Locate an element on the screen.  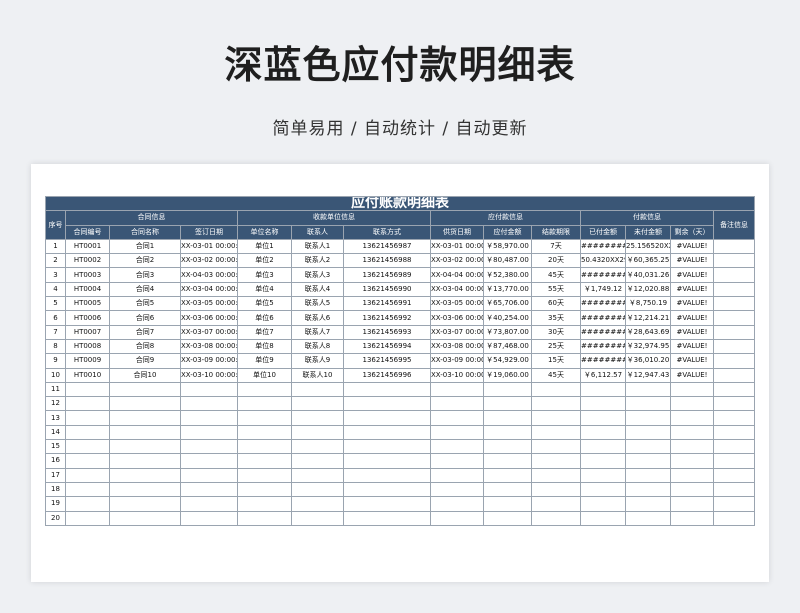
payable-amount-cell: ￥65,706.00 is located at coordinates (507, 304).